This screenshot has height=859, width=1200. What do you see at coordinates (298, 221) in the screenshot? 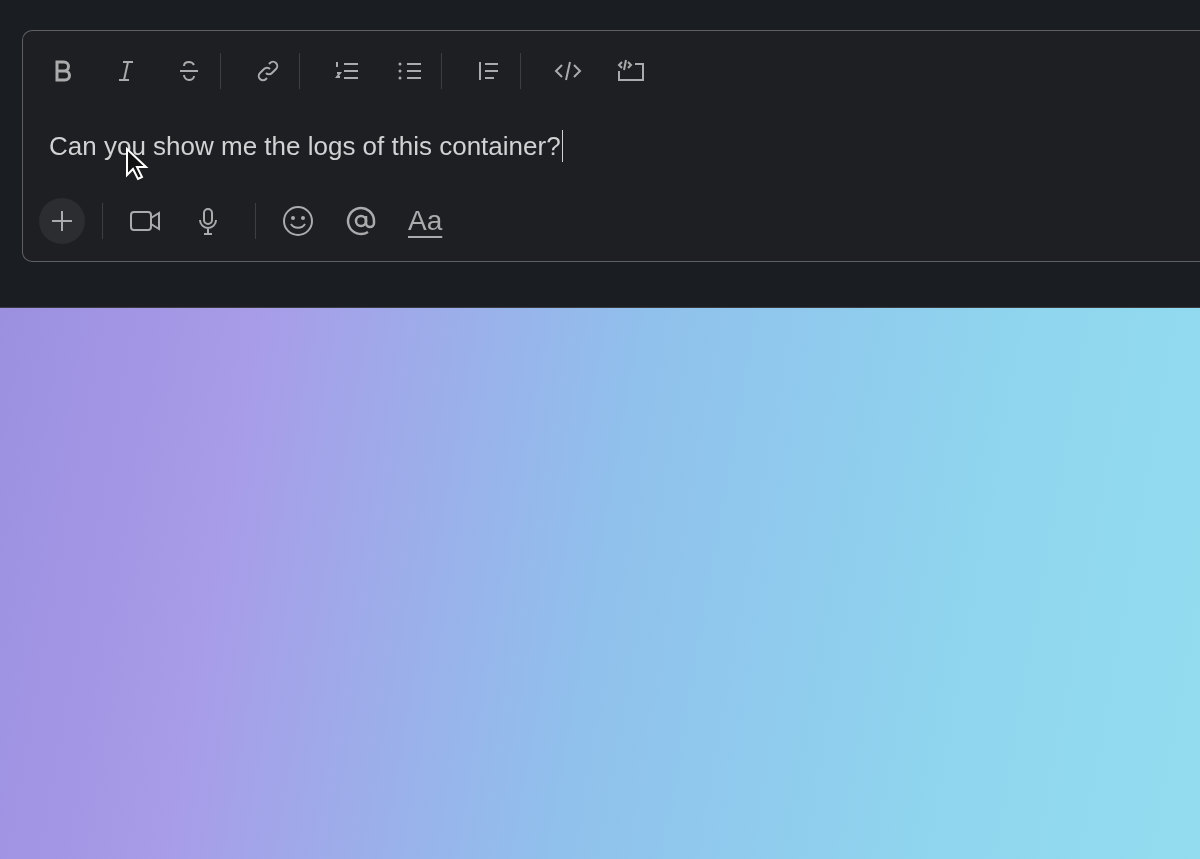
I see `emoji-icon` at bounding box center [298, 221].